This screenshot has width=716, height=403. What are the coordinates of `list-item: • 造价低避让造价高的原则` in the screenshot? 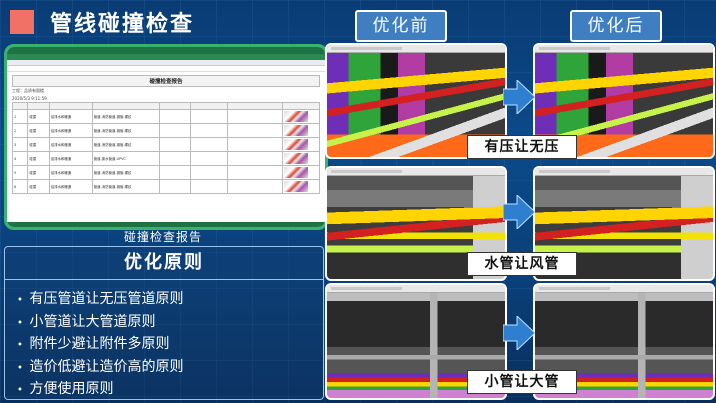 It's located at (170, 367).